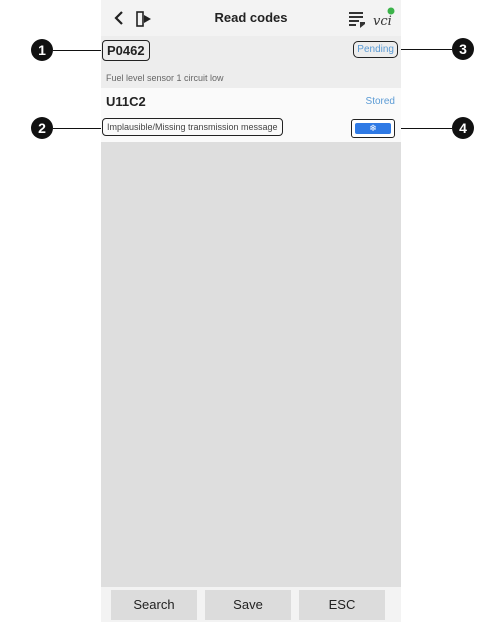 This screenshot has height=622, width=490. Describe the element at coordinates (424, 49) in the screenshot. I see `callout-3-line` at that location.